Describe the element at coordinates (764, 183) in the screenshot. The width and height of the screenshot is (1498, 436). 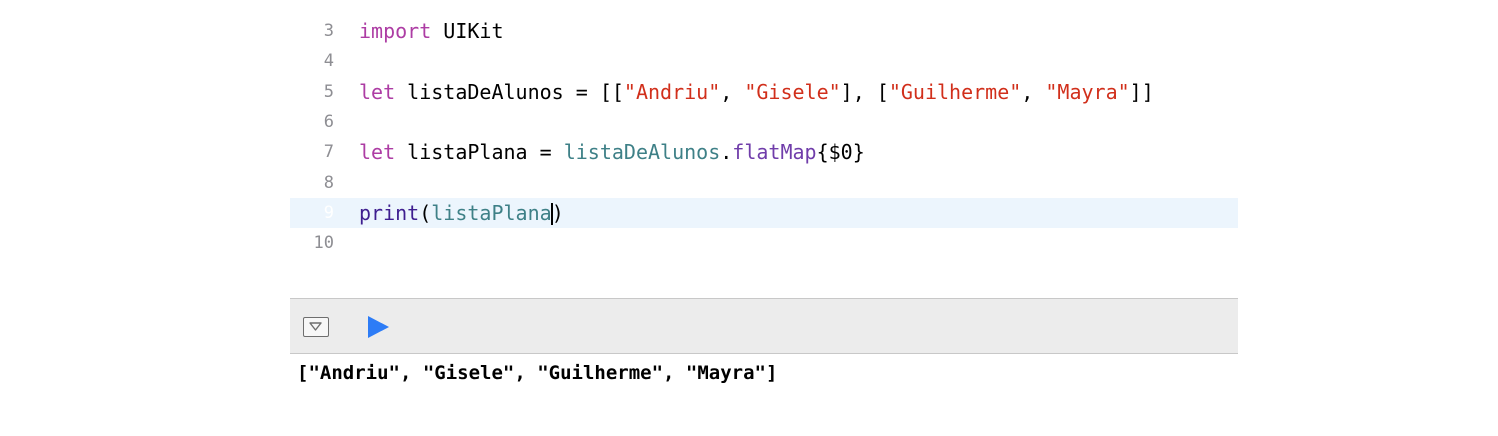
I see `code-line: 8` at that location.